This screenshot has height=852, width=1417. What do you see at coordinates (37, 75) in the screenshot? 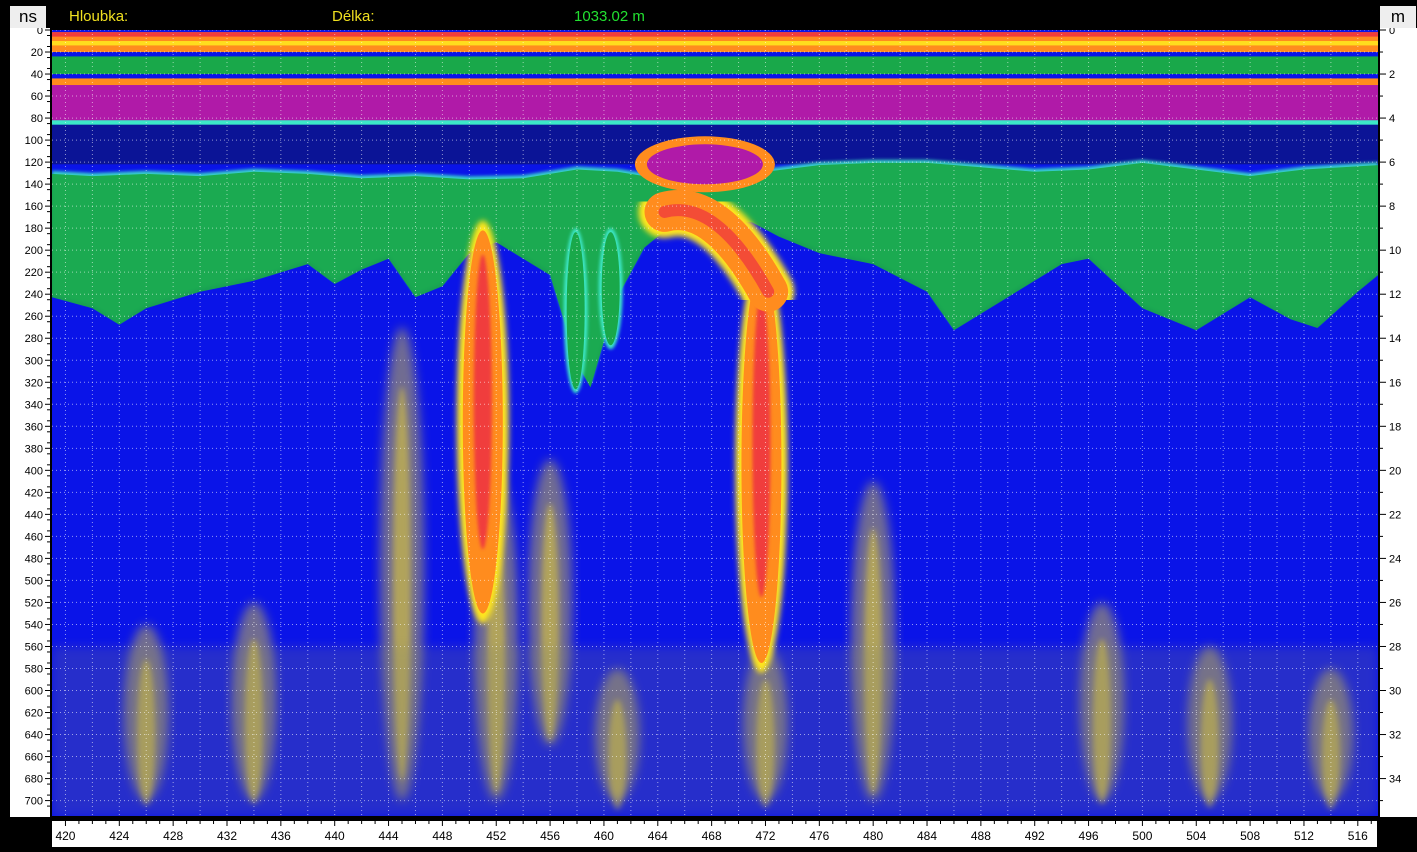
I see `y-tick-label-2: 40` at bounding box center [37, 75].